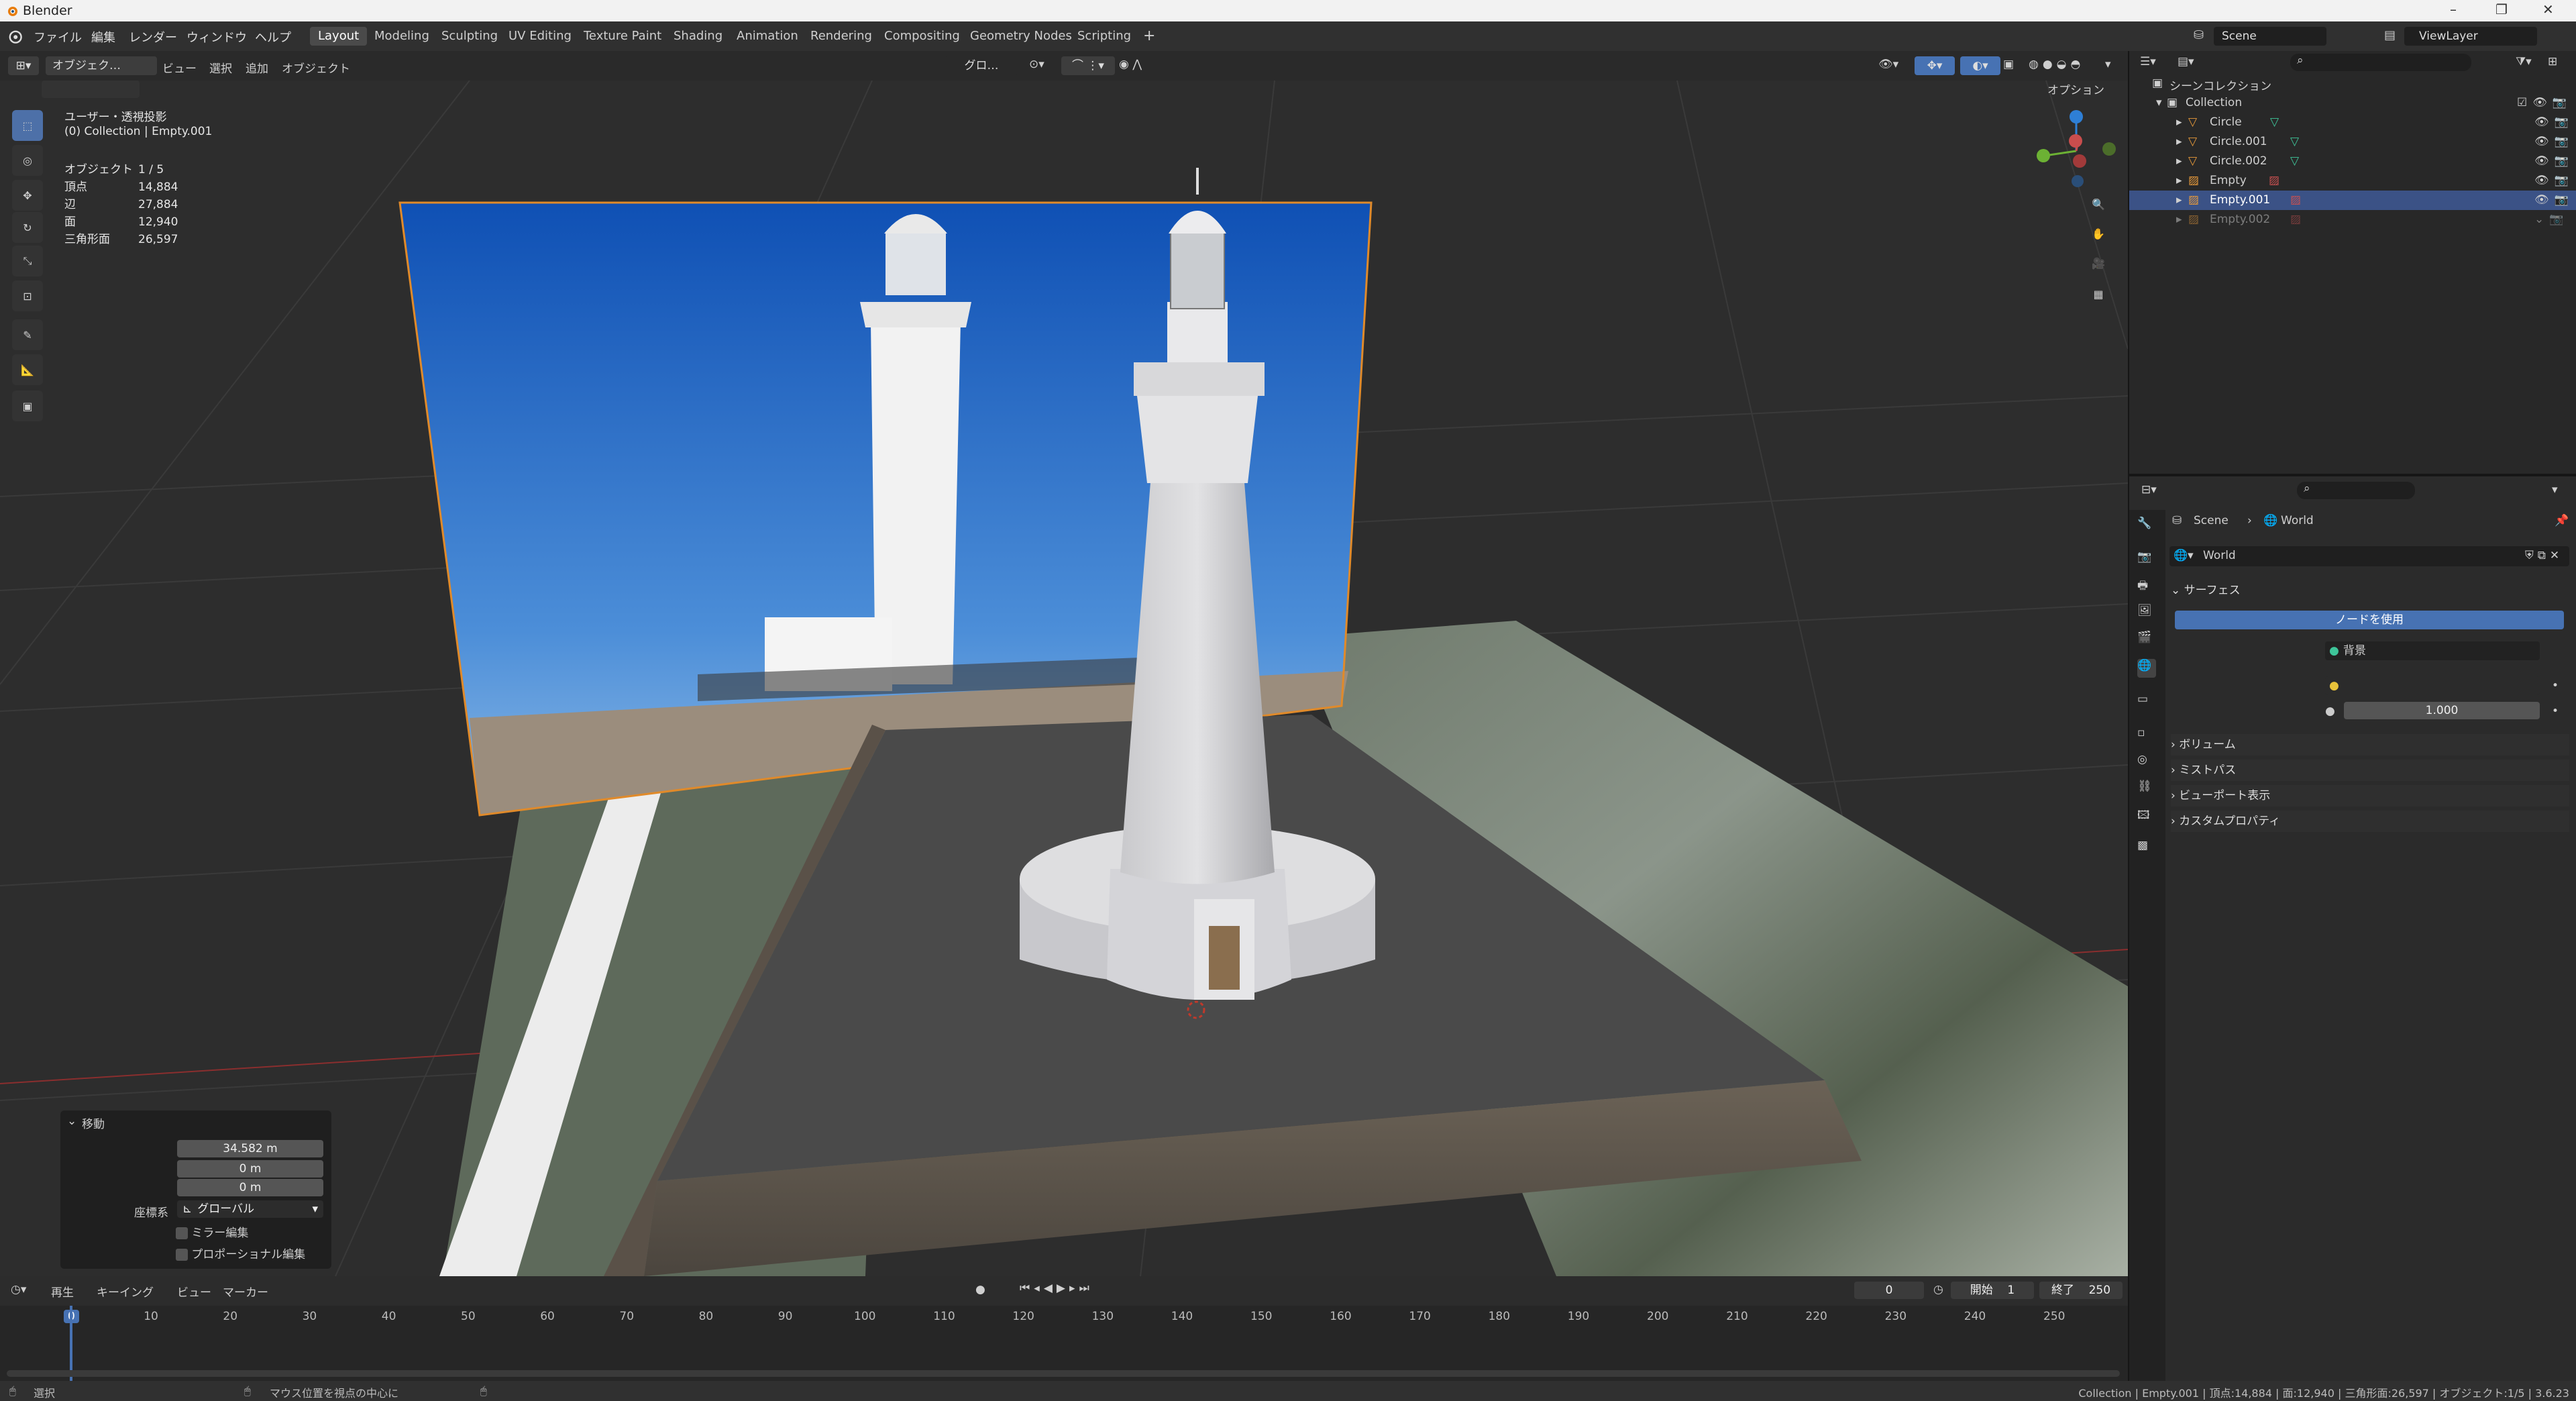  I want to click on current-frame-field: 0, so click(1889, 1290).